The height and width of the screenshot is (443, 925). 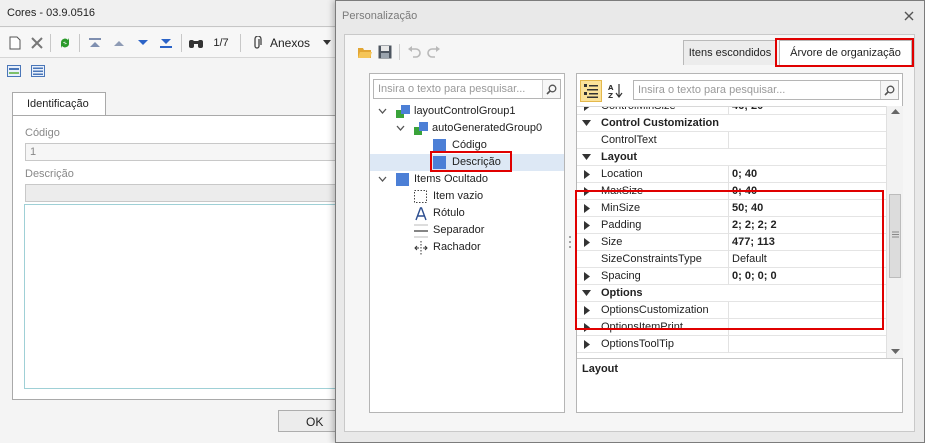 I want to click on last-record-icon, so click(x=166, y=43).